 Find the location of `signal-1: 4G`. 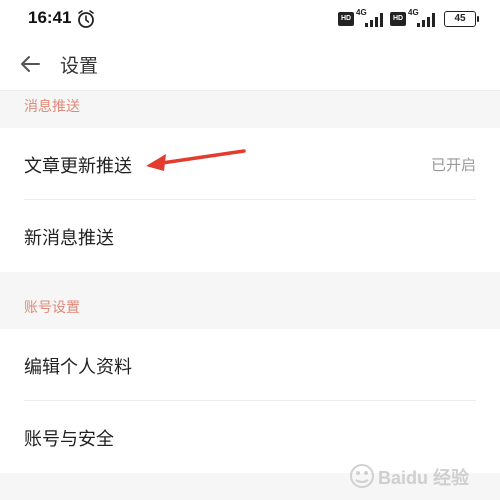

signal-1: 4G is located at coordinates (370, 18).